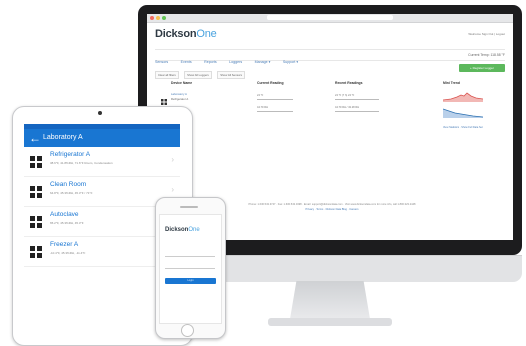 This screenshot has width=526, height=346. What do you see at coordinates (357, 108) in the screenshot?
I see `recent-reading-value: 44.79 RH / 43.28 RH` at bounding box center [357, 108].